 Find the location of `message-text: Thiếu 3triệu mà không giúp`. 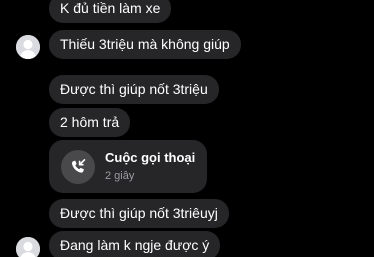

message-text: Thiếu 3triệu mà không giúp is located at coordinates (145, 44).